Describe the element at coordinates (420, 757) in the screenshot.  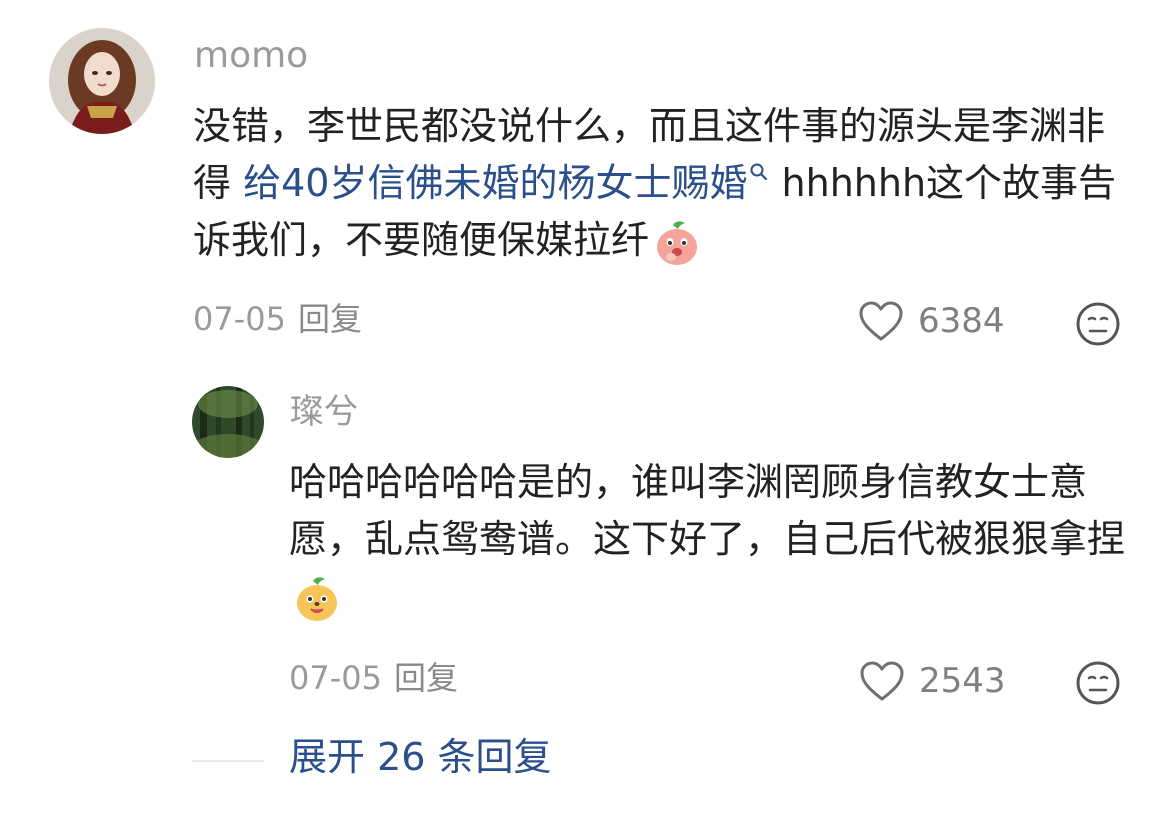
I see `expand-replies-button: 展开 26 条回复` at that location.